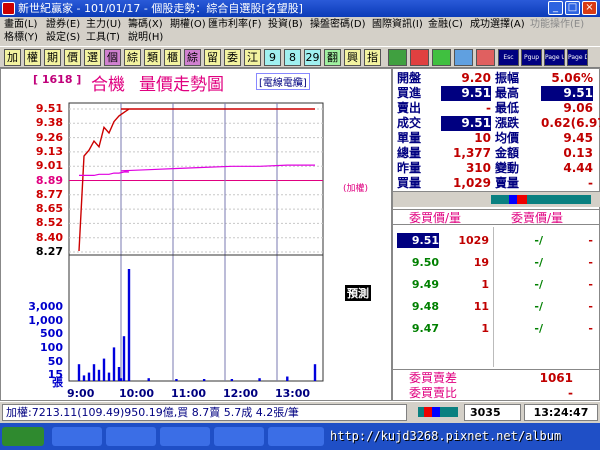 The width and height of the screenshot is (600, 450). Describe the element at coordinates (578, 168) in the screenshot. I see `quote-value: 4.44` at that location.